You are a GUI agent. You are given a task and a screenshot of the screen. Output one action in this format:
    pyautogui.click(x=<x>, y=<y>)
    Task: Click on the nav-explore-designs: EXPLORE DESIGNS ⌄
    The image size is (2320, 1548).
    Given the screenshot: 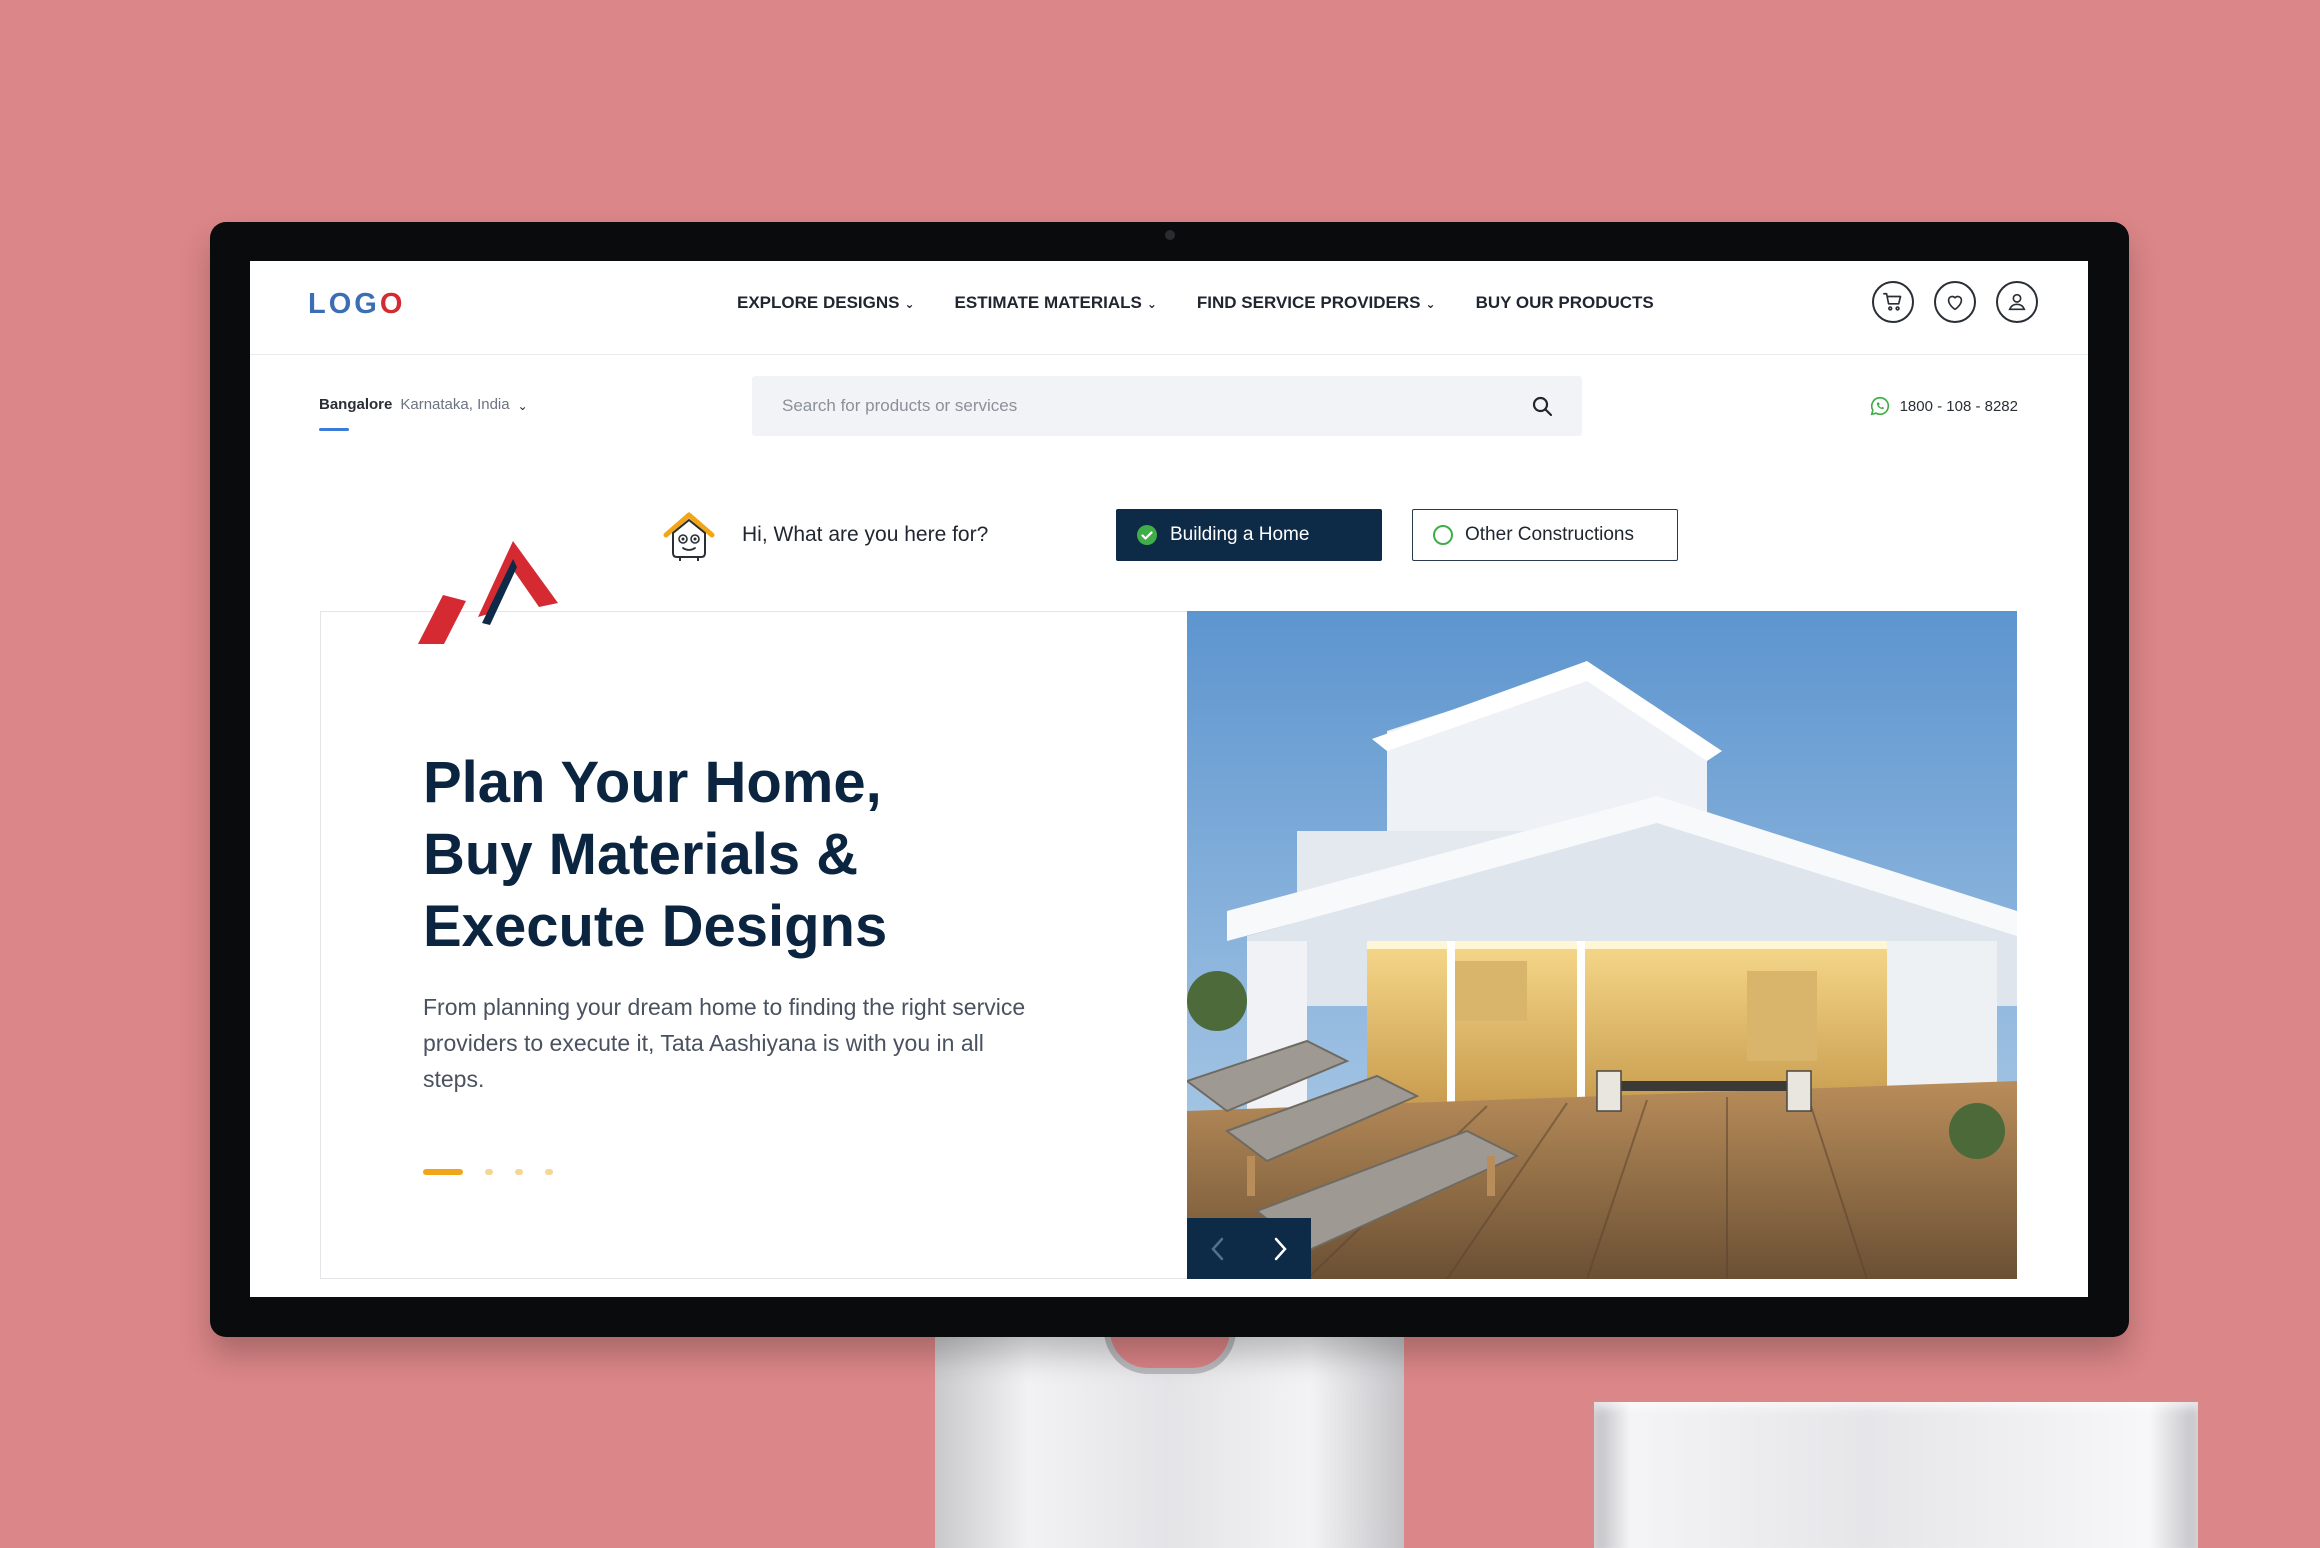 What is the action you would take?
    pyautogui.click(x=826, y=303)
    